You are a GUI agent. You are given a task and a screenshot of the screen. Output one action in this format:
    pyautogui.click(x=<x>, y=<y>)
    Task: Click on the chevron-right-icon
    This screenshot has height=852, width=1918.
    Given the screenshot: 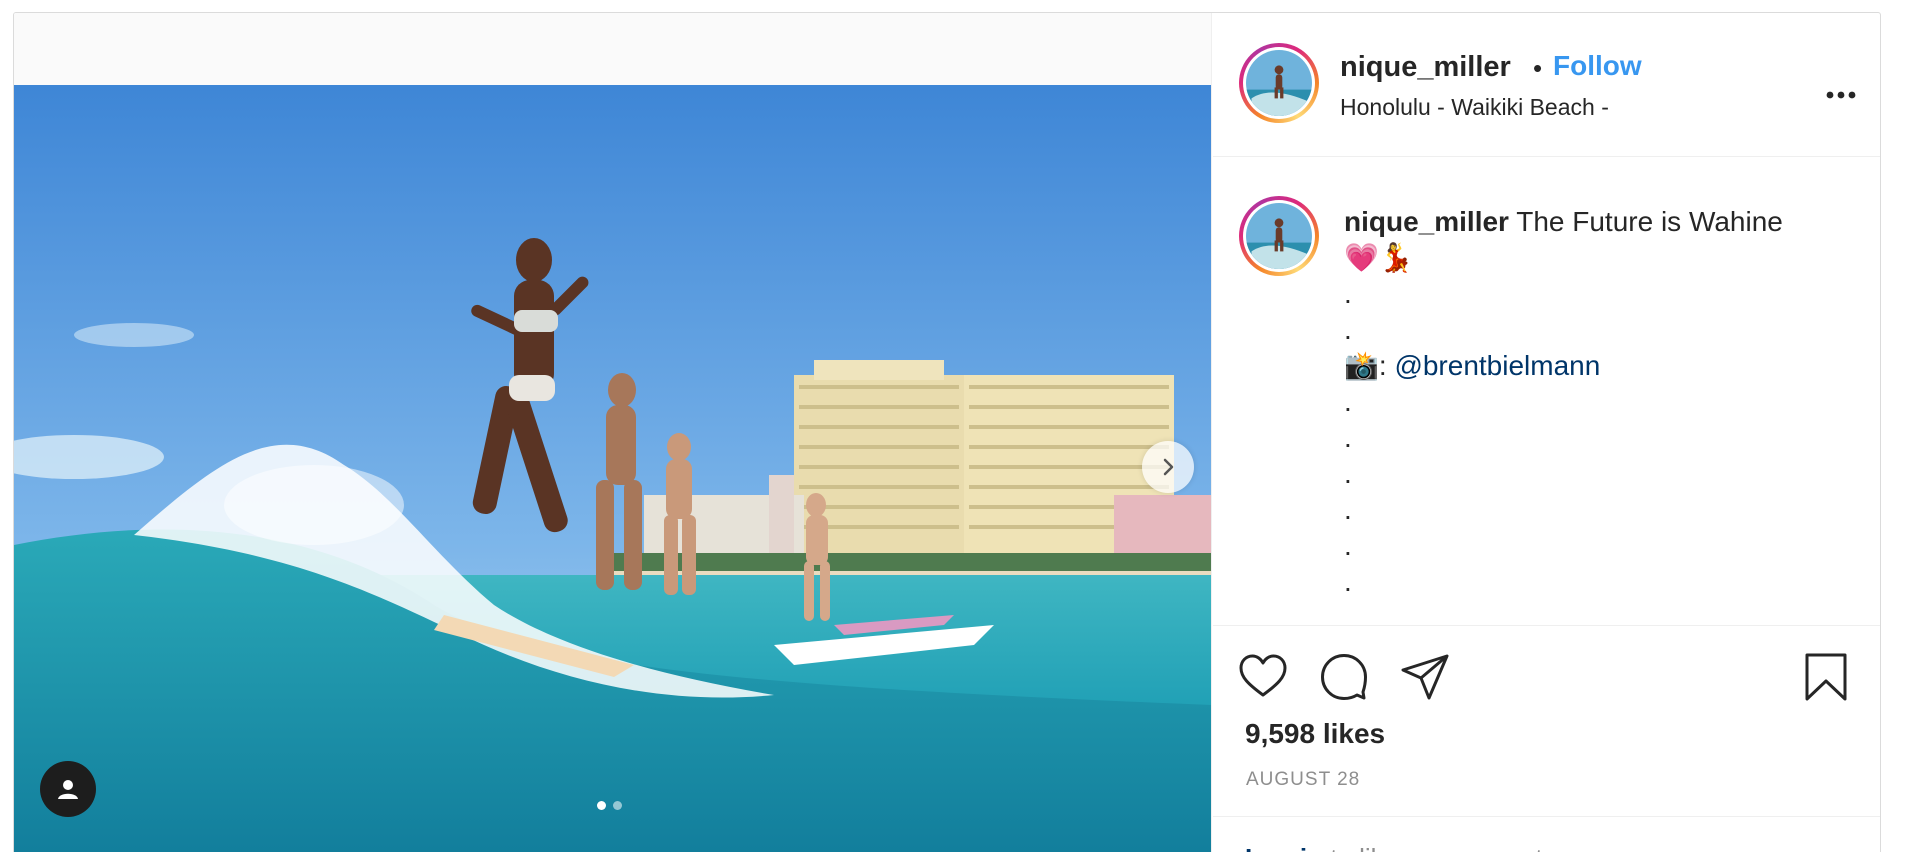 What is the action you would take?
    pyautogui.click(x=1168, y=467)
    